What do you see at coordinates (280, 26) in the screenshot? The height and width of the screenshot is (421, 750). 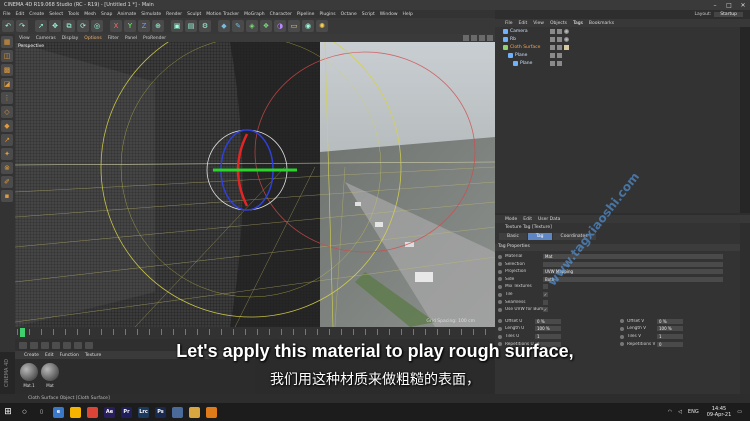 I see `deformer-icon: ◑` at bounding box center [280, 26].